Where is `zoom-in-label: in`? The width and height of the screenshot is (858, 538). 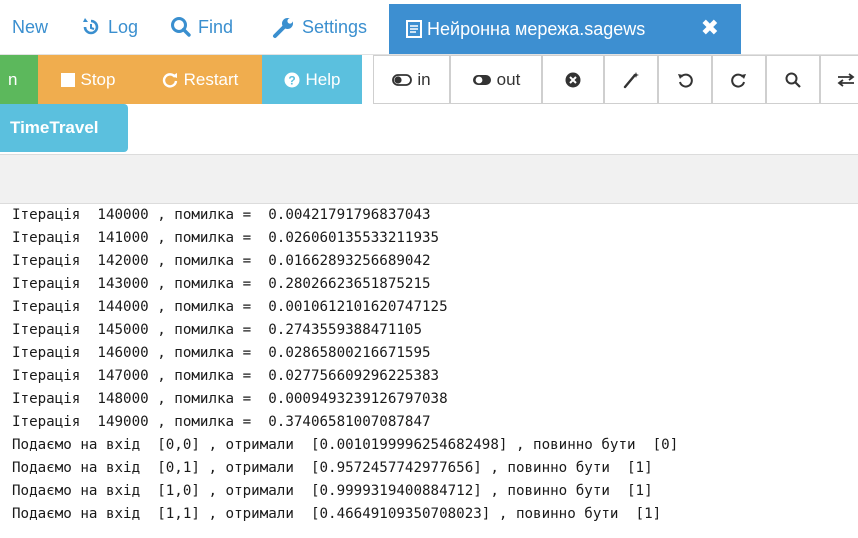
zoom-in-label: in is located at coordinates (424, 79).